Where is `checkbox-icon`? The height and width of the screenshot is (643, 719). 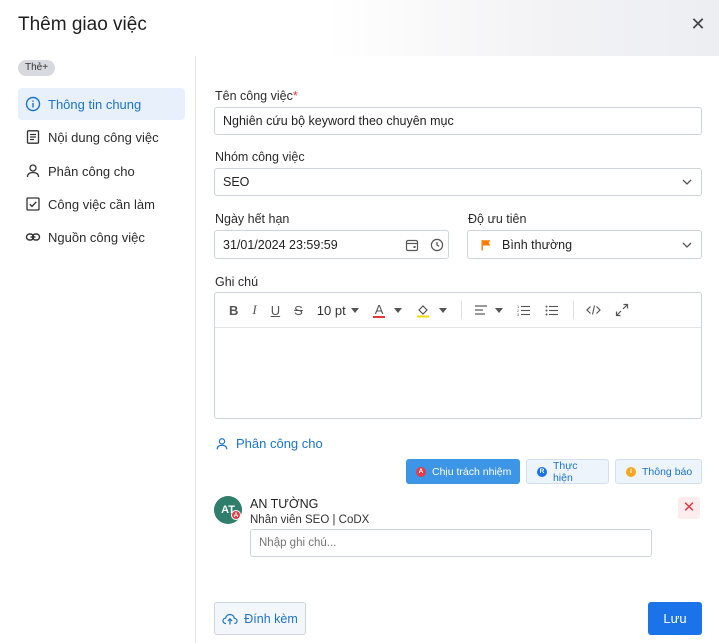
checkbox-icon is located at coordinates (33, 204).